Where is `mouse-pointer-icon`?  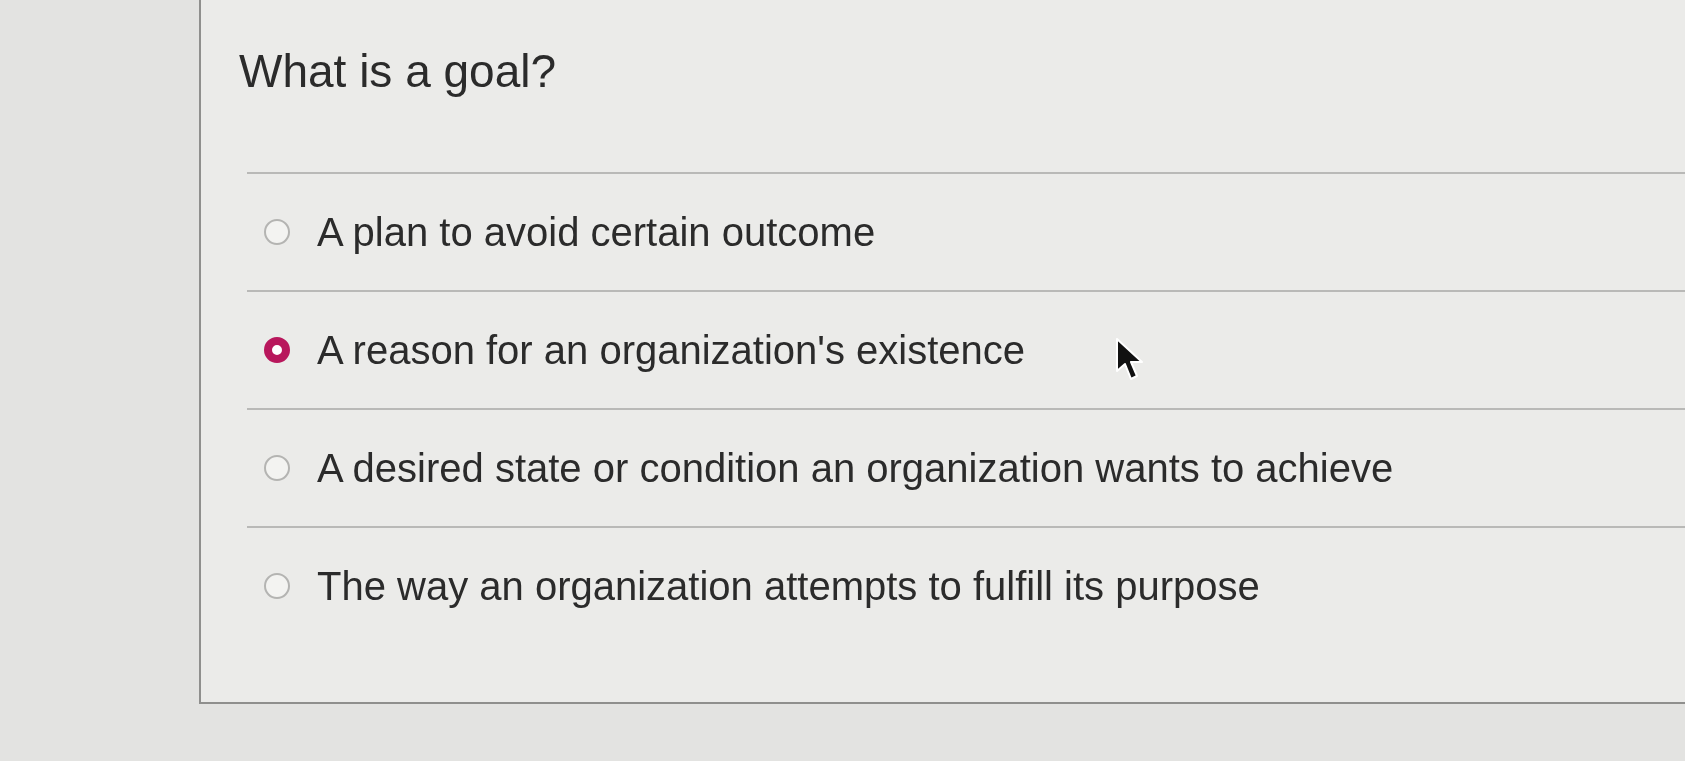
mouse-pointer-icon is located at coordinates (1131, 360).